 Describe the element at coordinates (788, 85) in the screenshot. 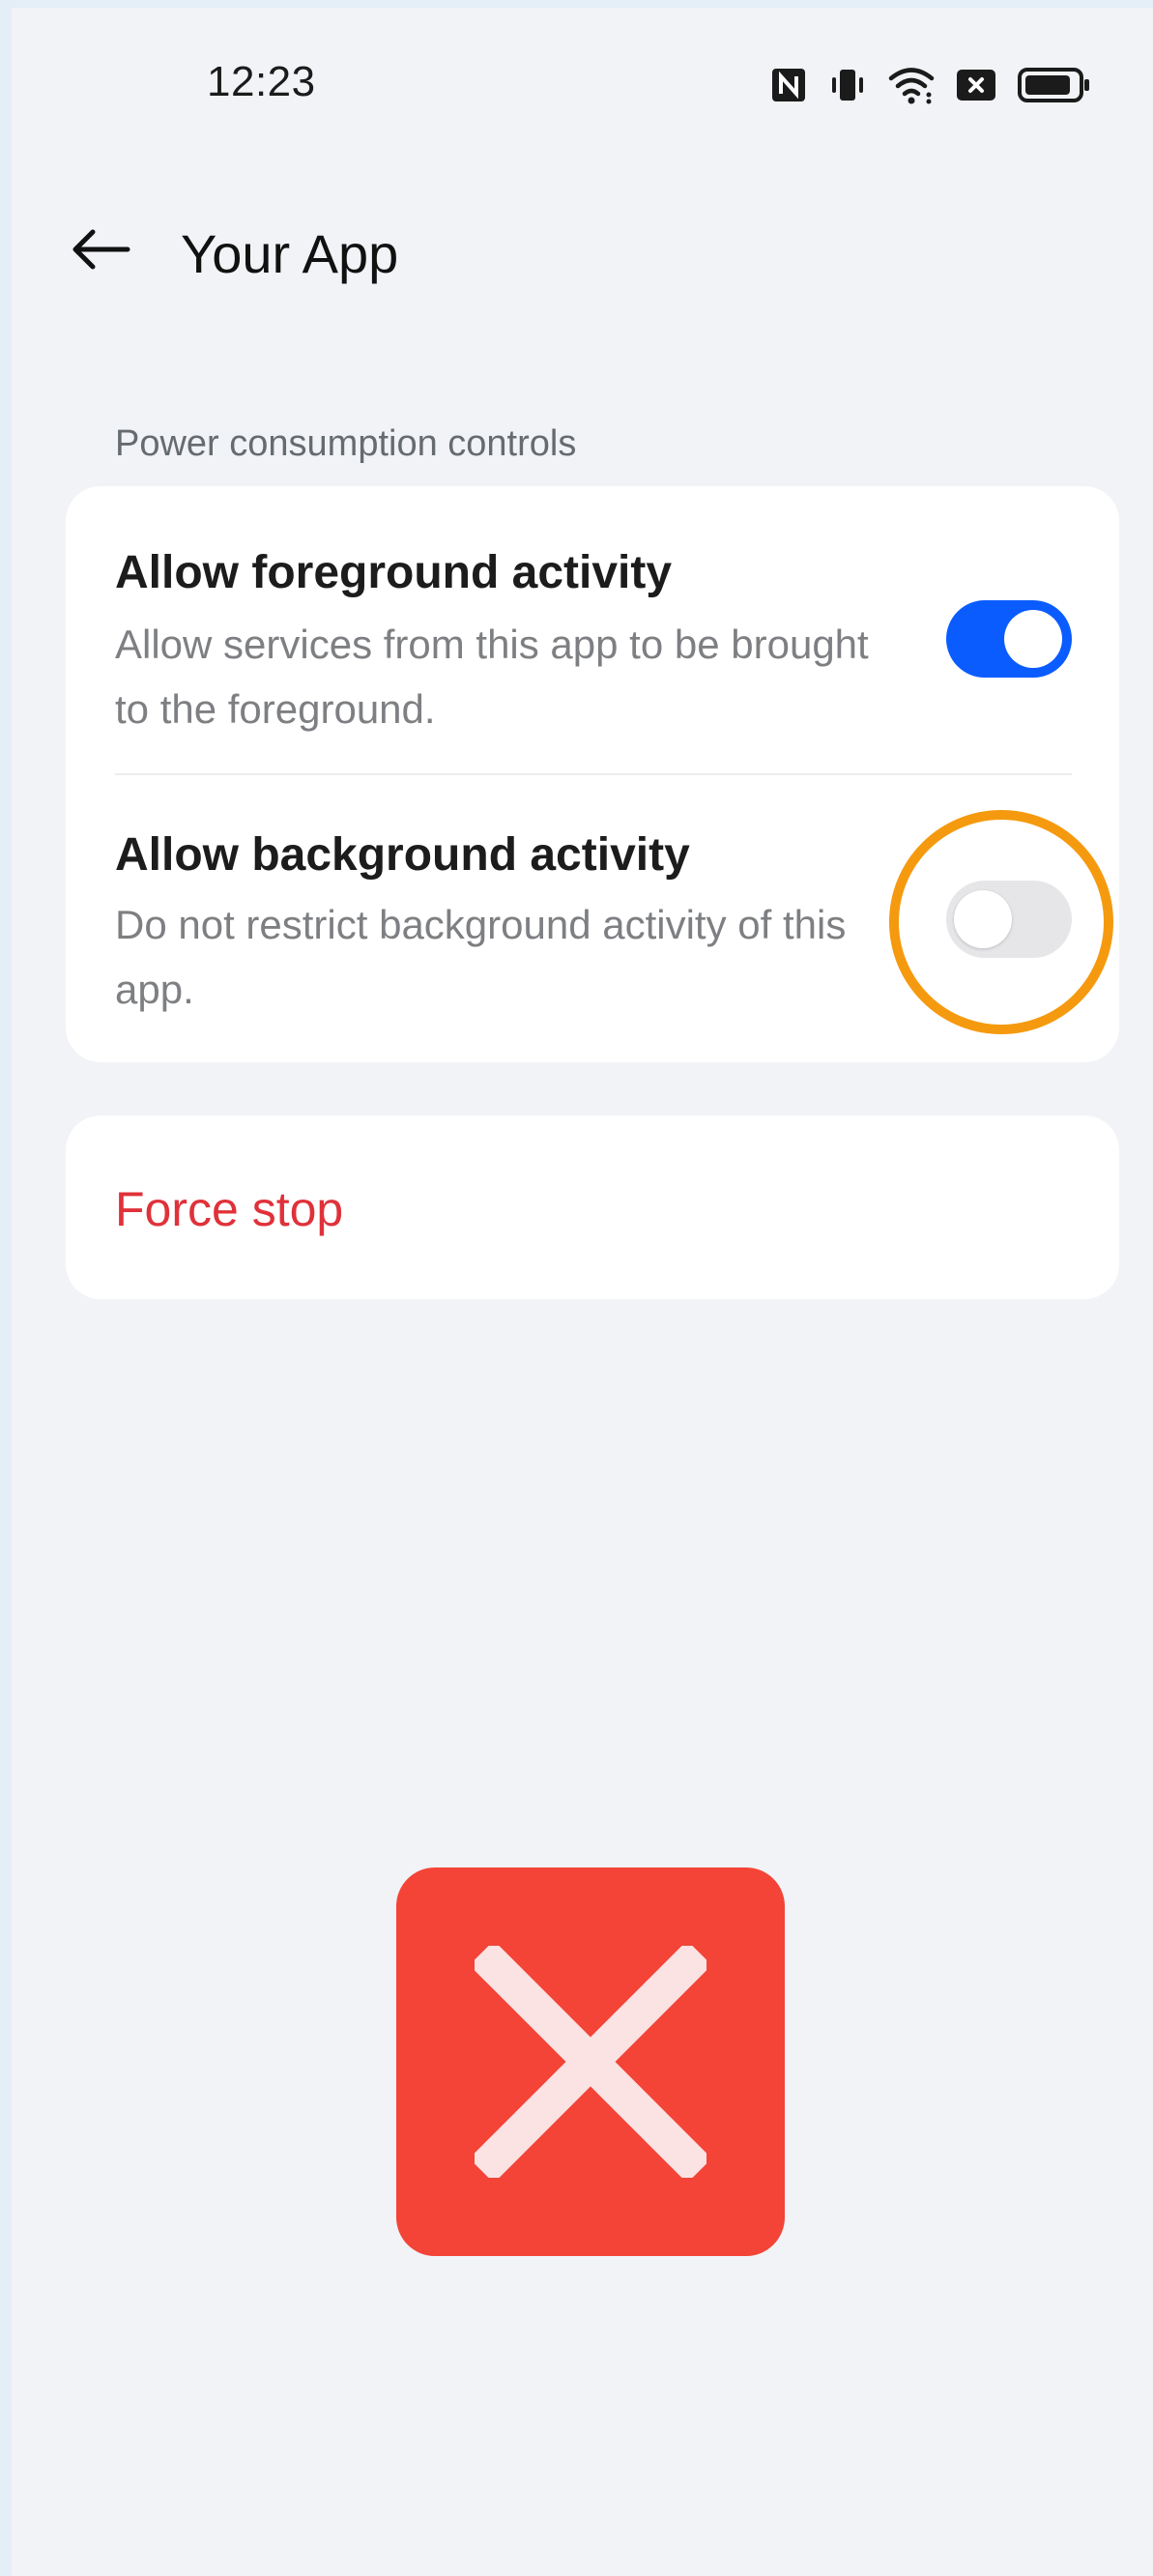

I see `nfc-icon` at that location.